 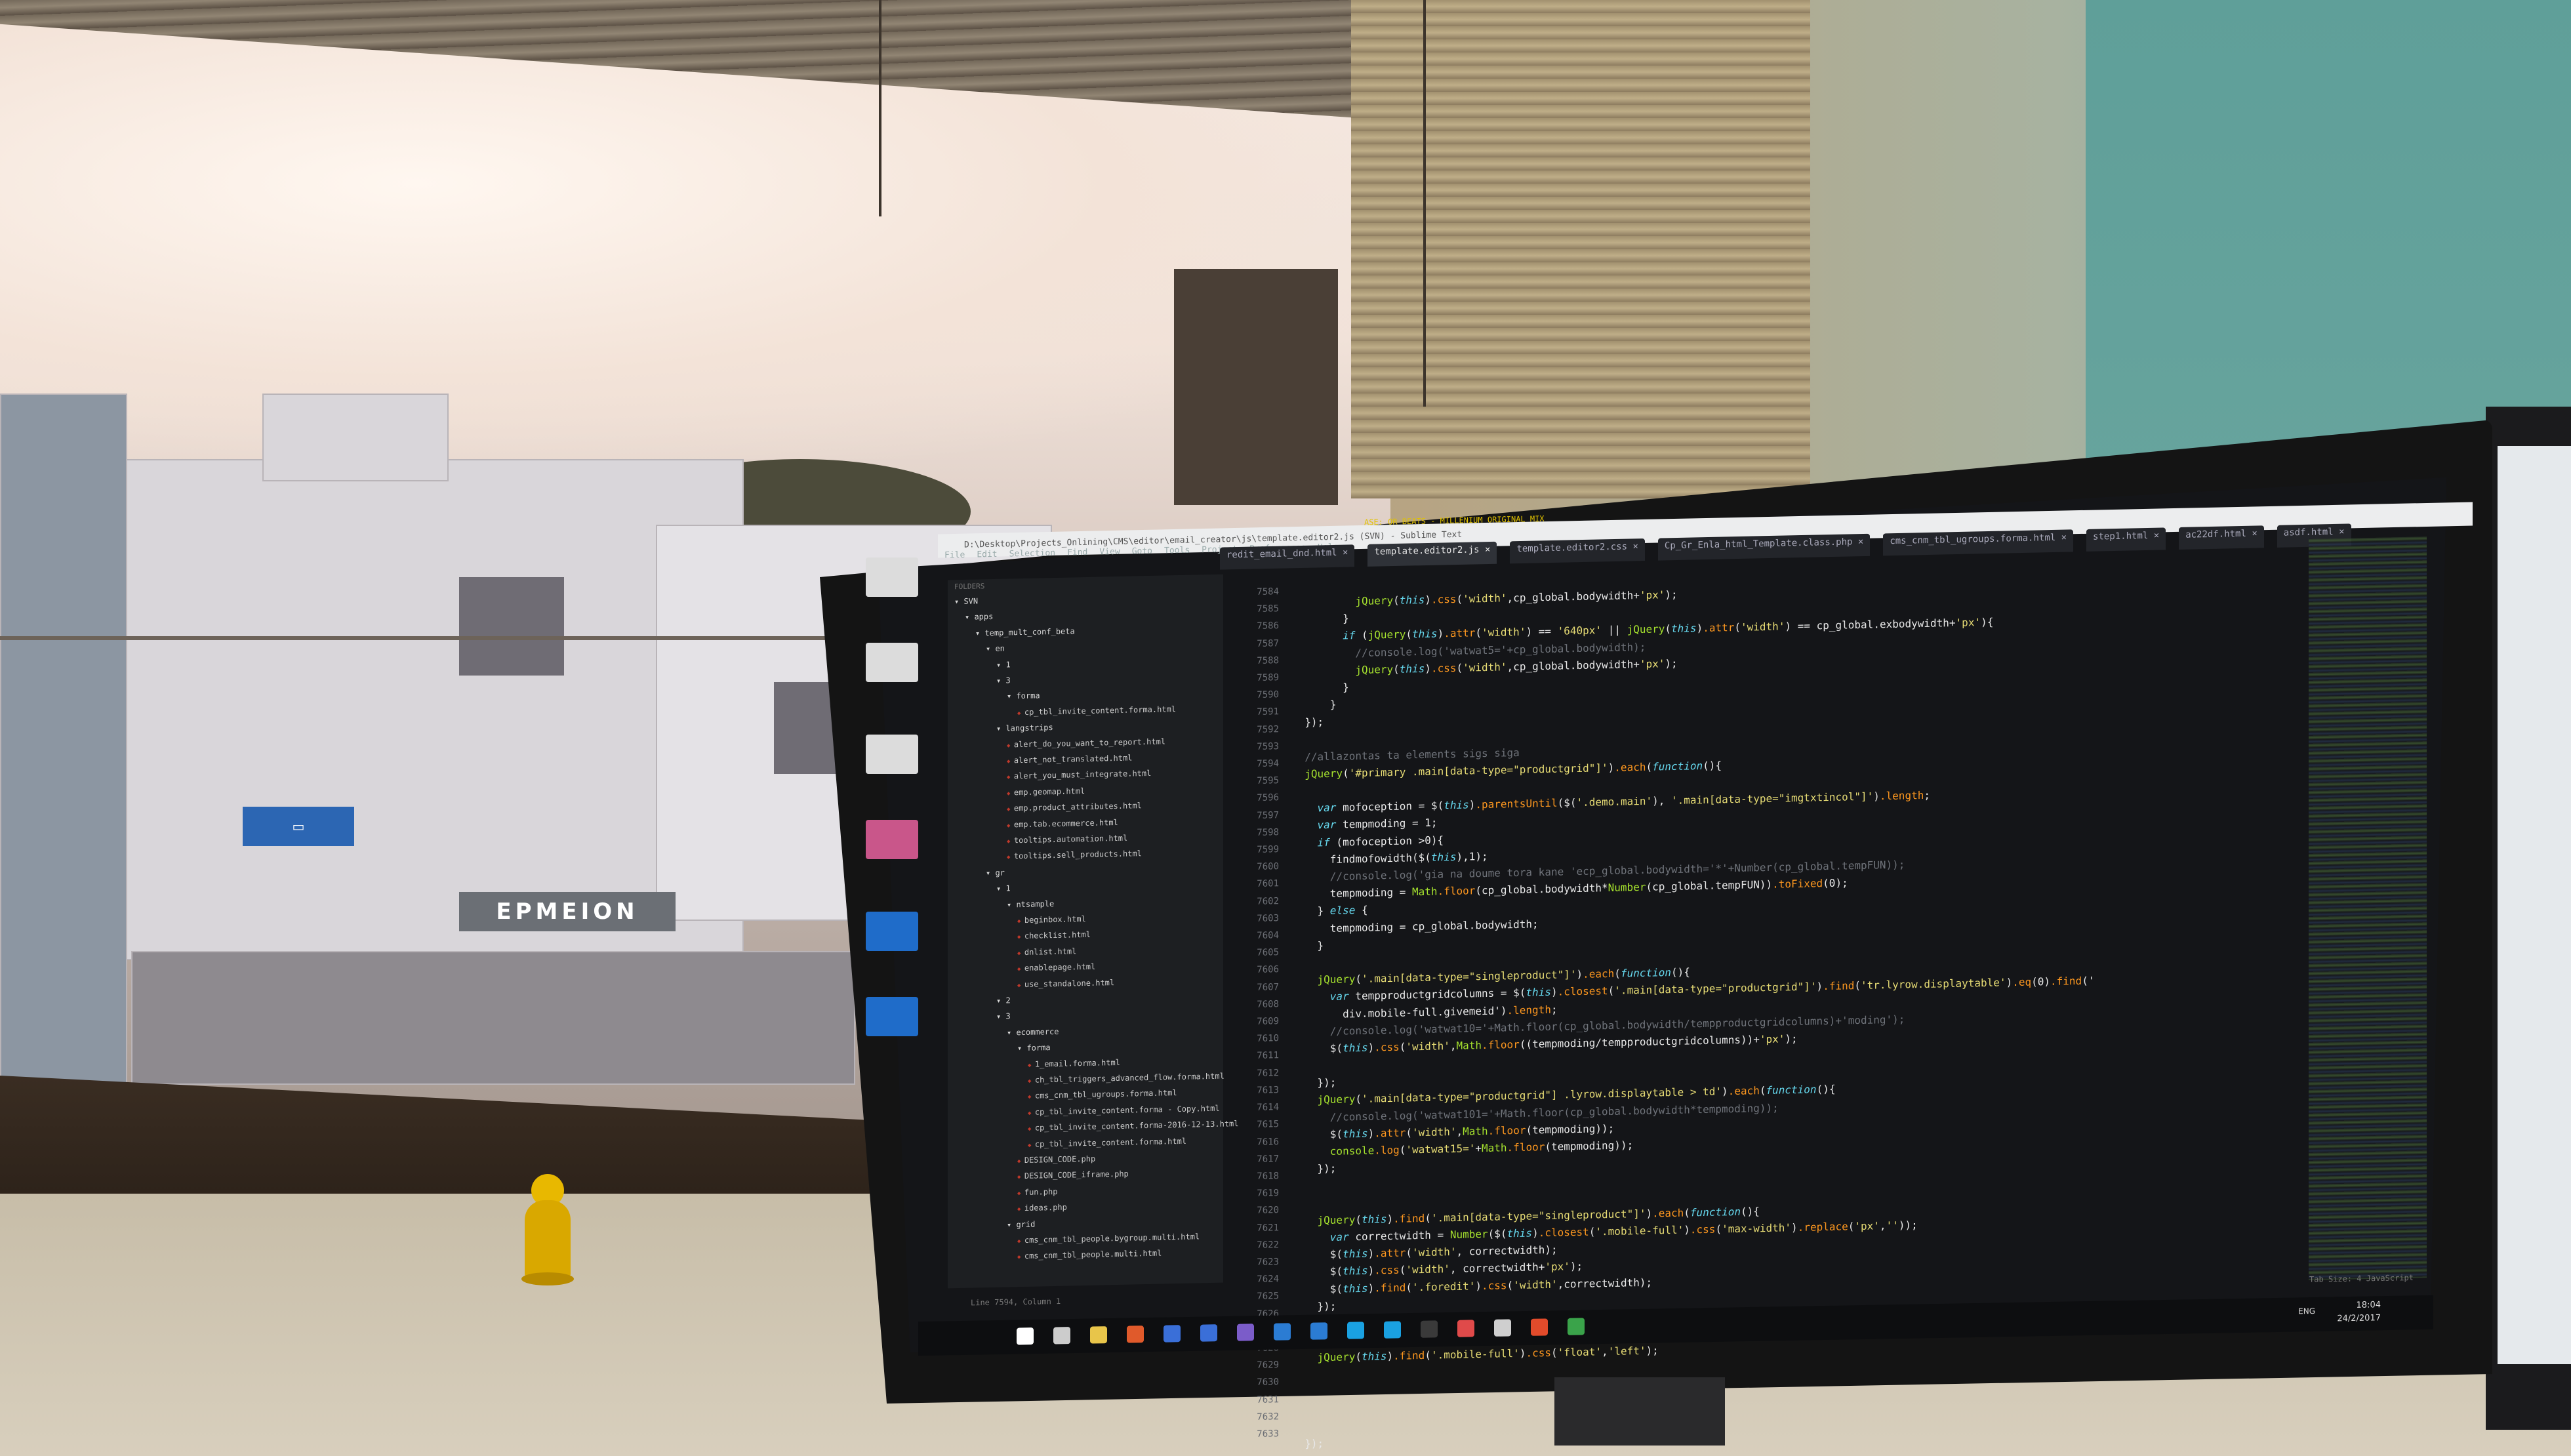 What do you see at coordinates (1764, 547) in the screenshot?
I see `editor-tab: Cp_Gr_Enla_html_Template.class.php ×` at bounding box center [1764, 547].